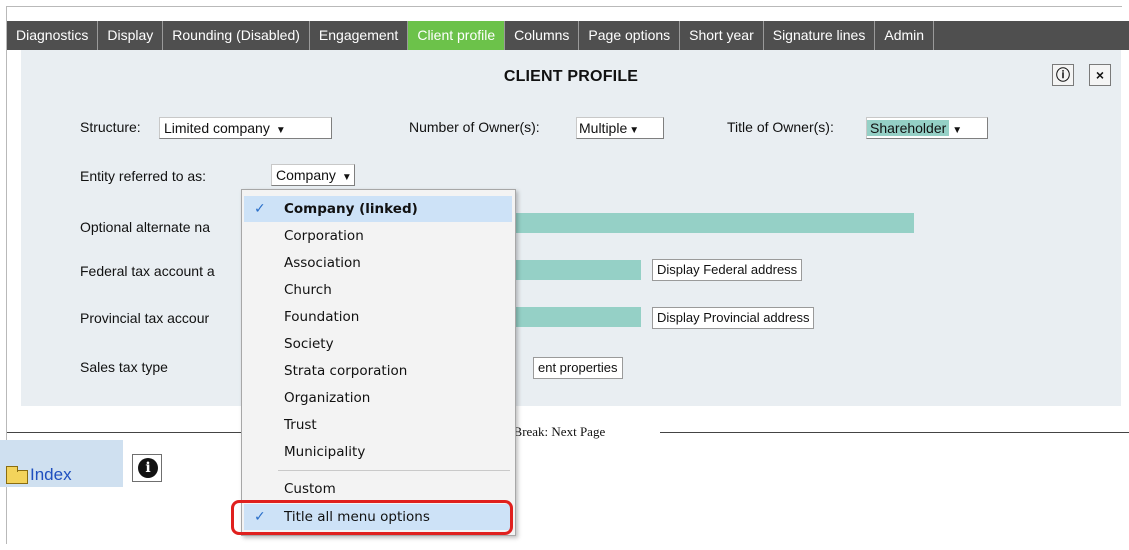 This screenshot has width=1129, height=550. Describe the element at coordinates (630, 35) in the screenshot. I see `tab-page-options: Page options` at that location.